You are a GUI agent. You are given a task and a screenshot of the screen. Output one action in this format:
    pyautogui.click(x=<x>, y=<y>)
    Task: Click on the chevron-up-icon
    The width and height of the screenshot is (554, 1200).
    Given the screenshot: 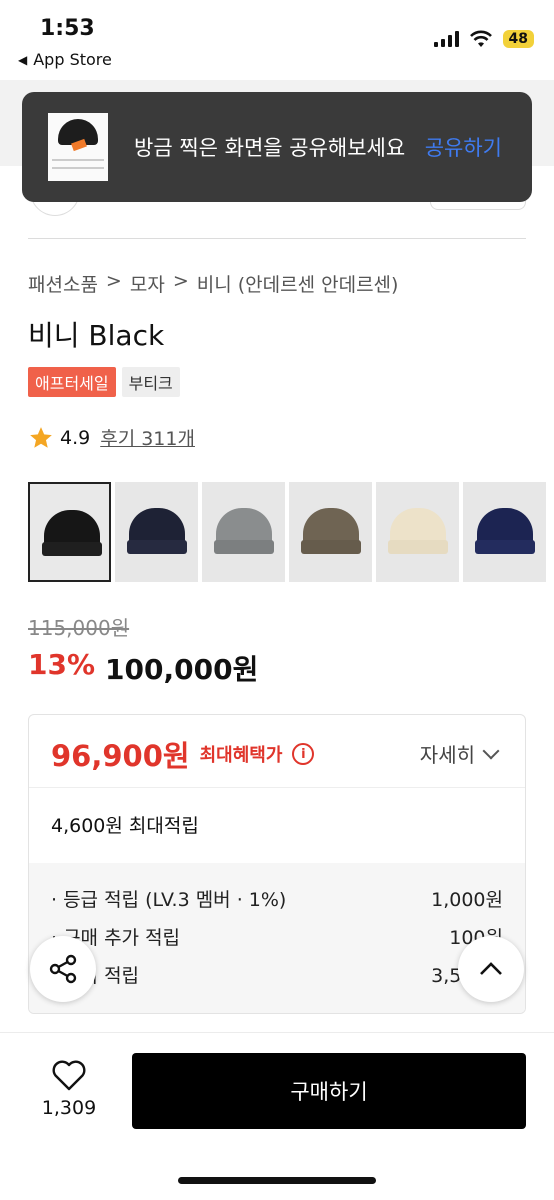 What is the action you would take?
    pyautogui.click(x=491, y=968)
    